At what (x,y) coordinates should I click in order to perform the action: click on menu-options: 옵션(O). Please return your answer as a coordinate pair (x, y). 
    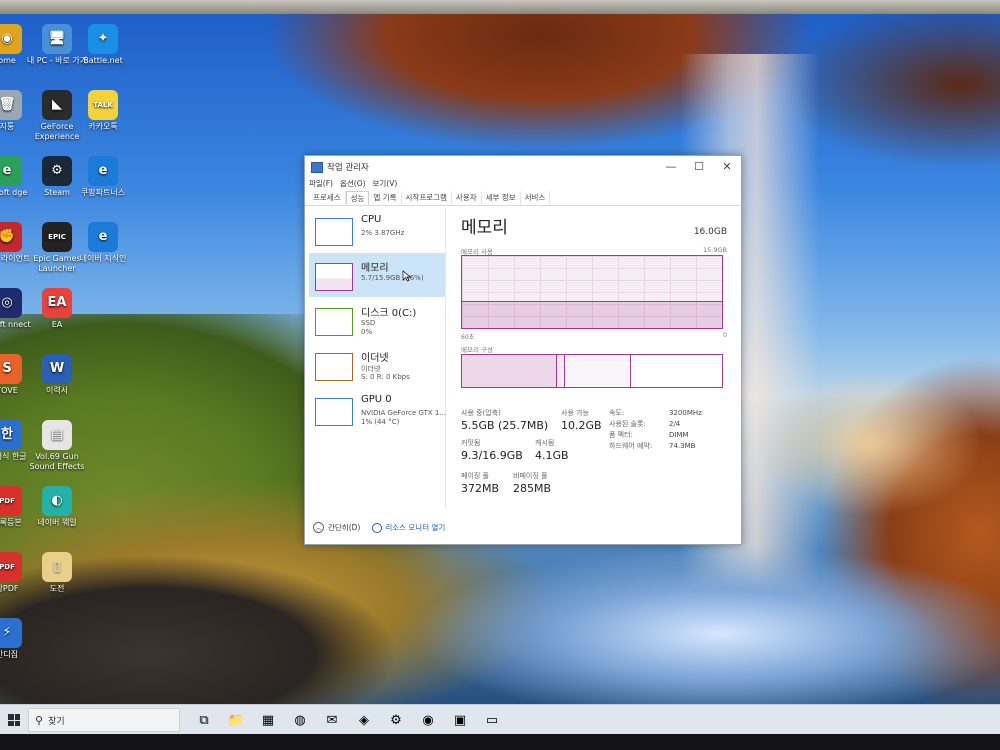
    Looking at the image, I should click on (353, 184).